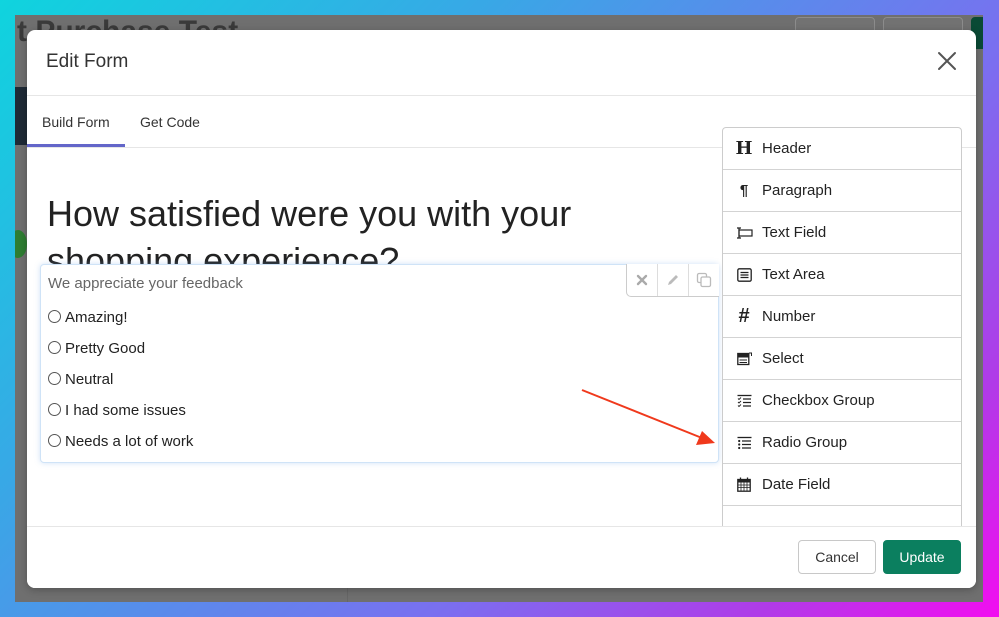 The width and height of the screenshot is (999, 617). What do you see at coordinates (744, 274) in the screenshot?
I see `text-area-icon` at bounding box center [744, 274].